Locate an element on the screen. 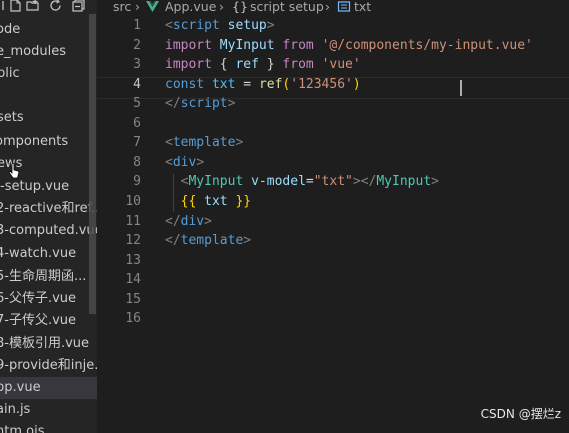 This screenshot has height=433, width=569. file-tree-label: e_modules is located at coordinates (33, 51).